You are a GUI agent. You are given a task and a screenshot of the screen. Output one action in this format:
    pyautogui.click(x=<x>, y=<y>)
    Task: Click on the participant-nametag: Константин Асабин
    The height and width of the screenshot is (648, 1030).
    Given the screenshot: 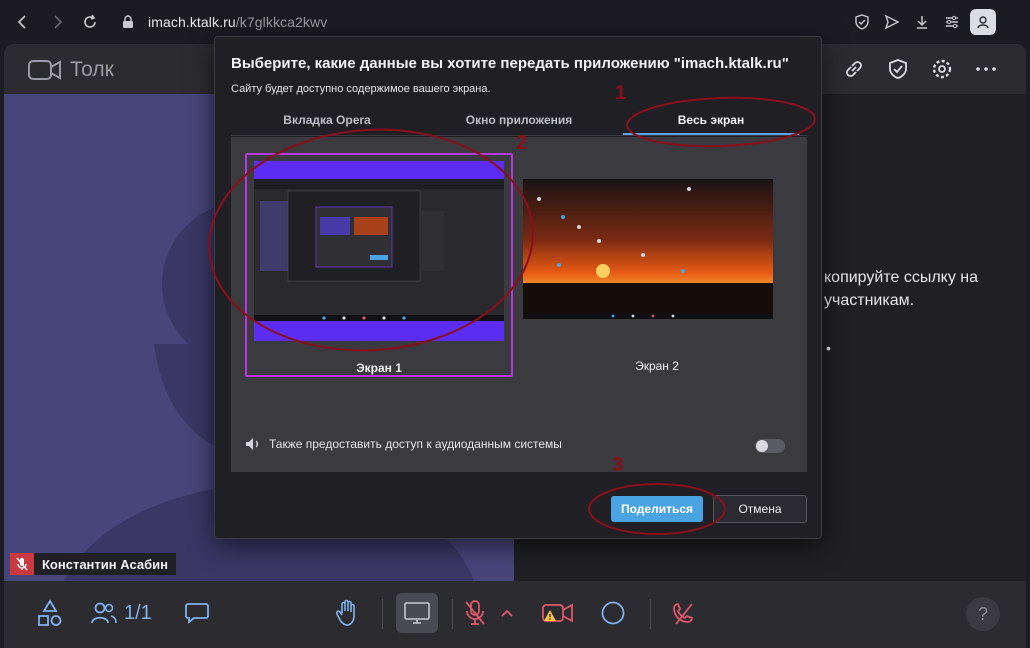 What is the action you would take?
    pyautogui.click(x=93, y=564)
    